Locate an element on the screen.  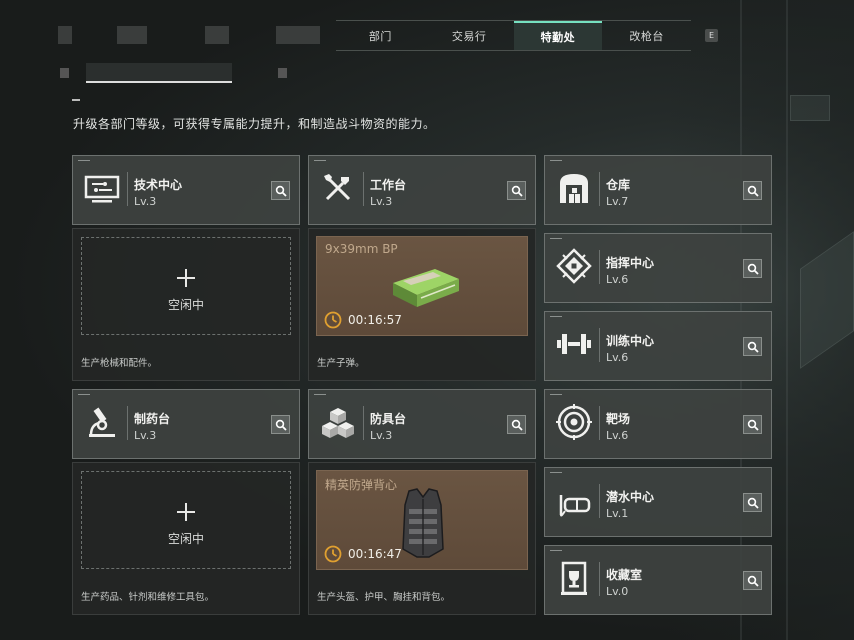
top-nav: 部门 交易行 特勤处 改枪台 is located at coordinates (513, 35).